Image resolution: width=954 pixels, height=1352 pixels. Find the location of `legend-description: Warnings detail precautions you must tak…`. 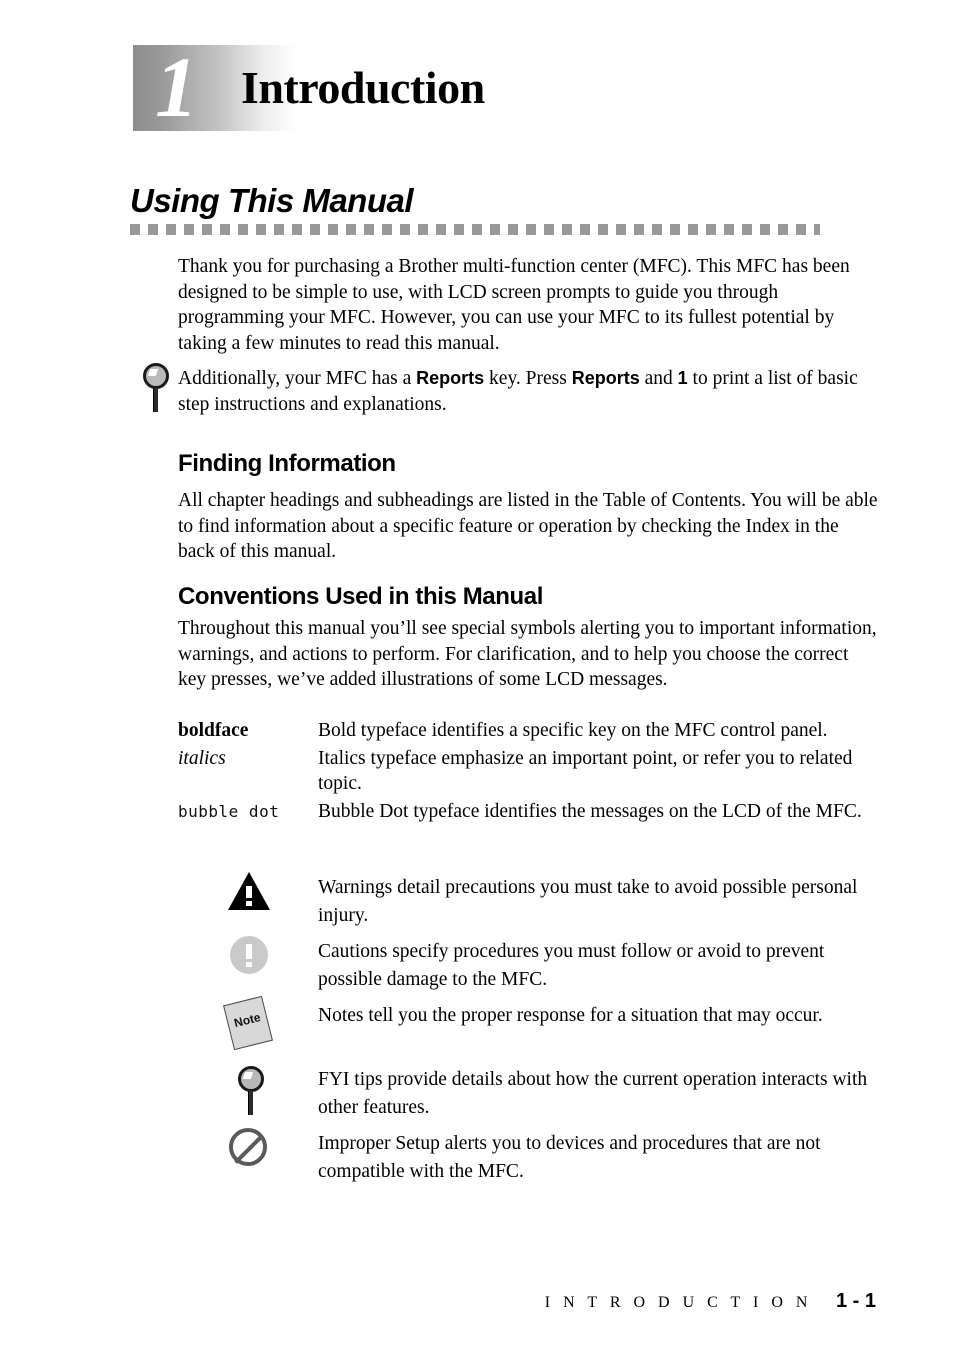

legend-description: Warnings detail precautions you must tak… is located at coordinates (588, 901).